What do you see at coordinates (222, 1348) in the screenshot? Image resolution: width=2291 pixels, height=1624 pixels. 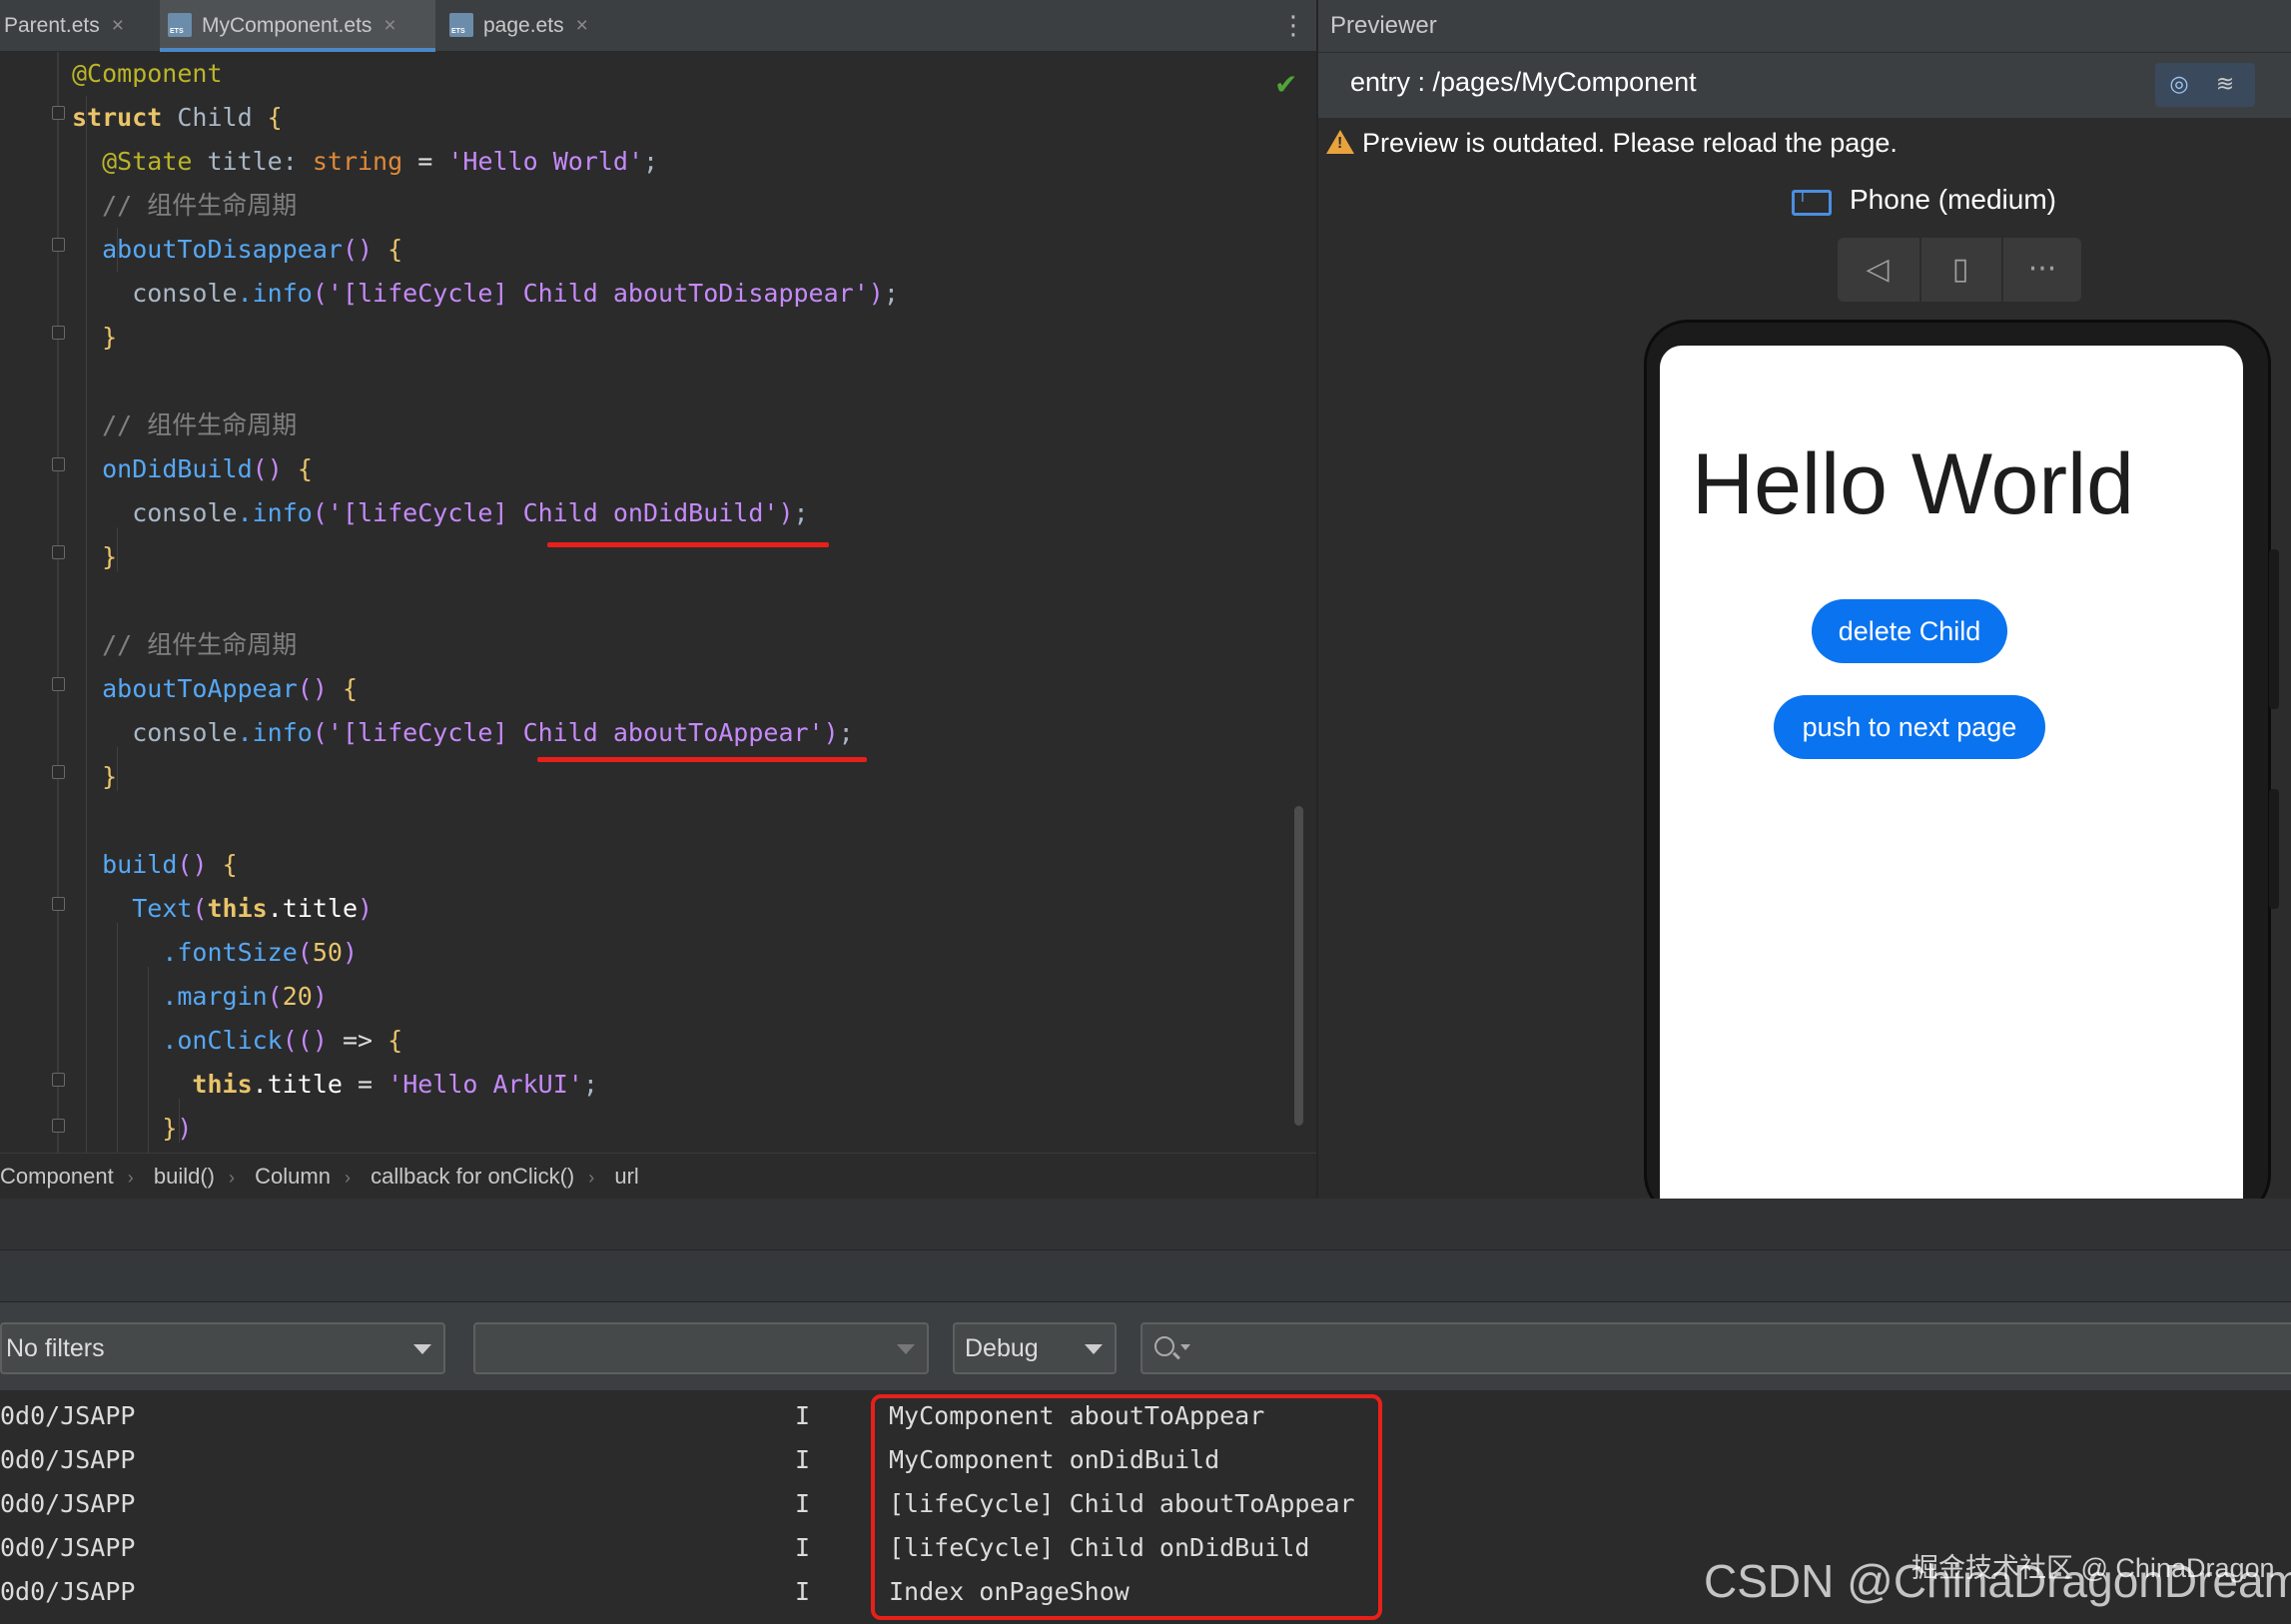 I see `filter-select: No filters` at bounding box center [222, 1348].